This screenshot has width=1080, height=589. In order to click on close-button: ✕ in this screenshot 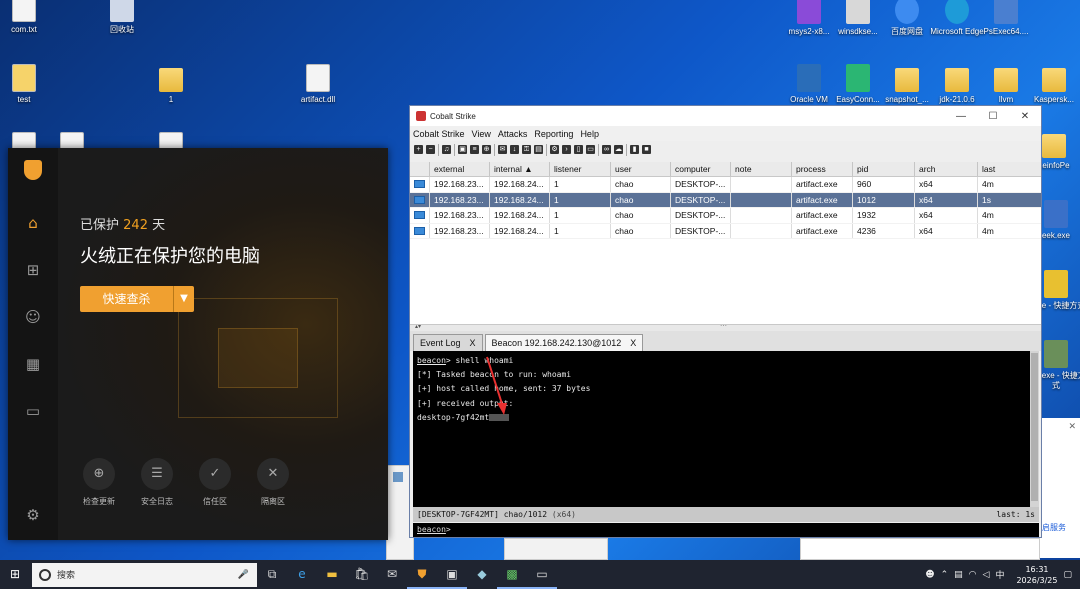, I will do `click(1025, 116)`.